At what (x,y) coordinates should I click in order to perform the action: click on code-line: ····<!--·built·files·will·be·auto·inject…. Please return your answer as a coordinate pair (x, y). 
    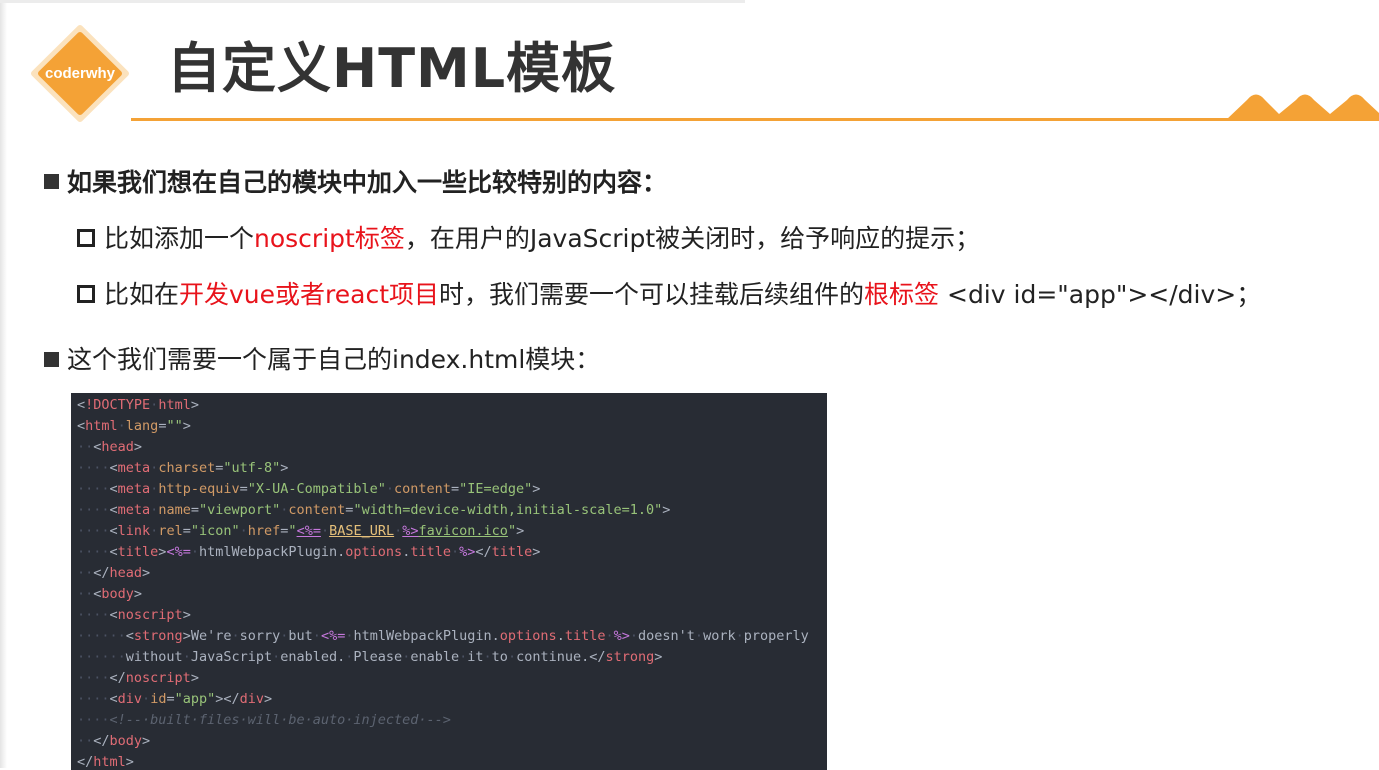
    Looking at the image, I should click on (264, 720).